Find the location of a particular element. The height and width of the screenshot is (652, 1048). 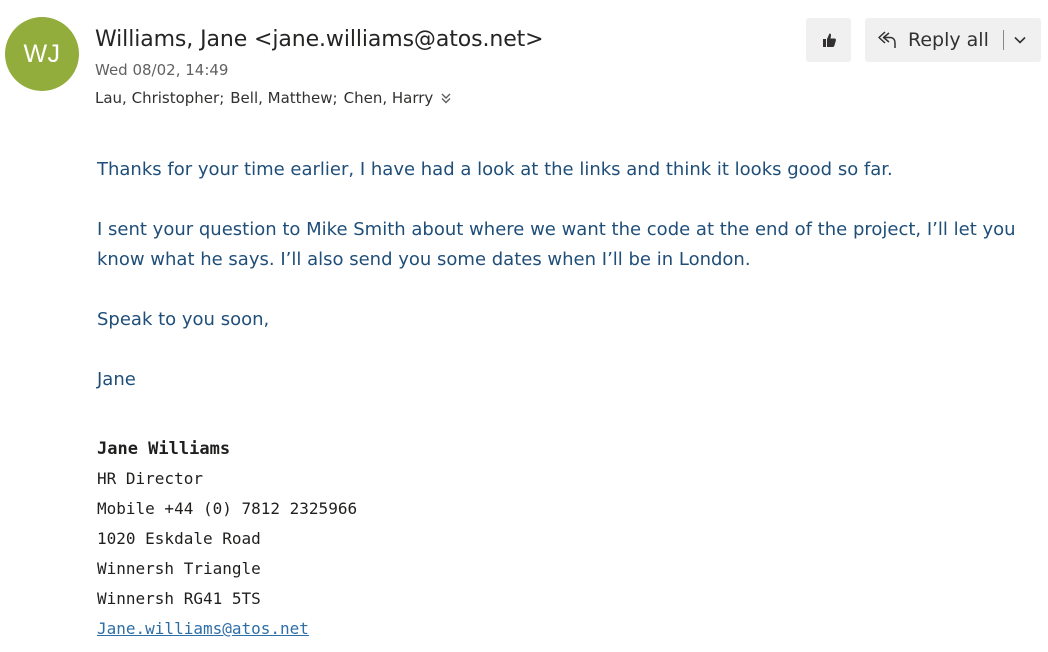

recipient: Bell, Matthew; is located at coordinates (283, 98).